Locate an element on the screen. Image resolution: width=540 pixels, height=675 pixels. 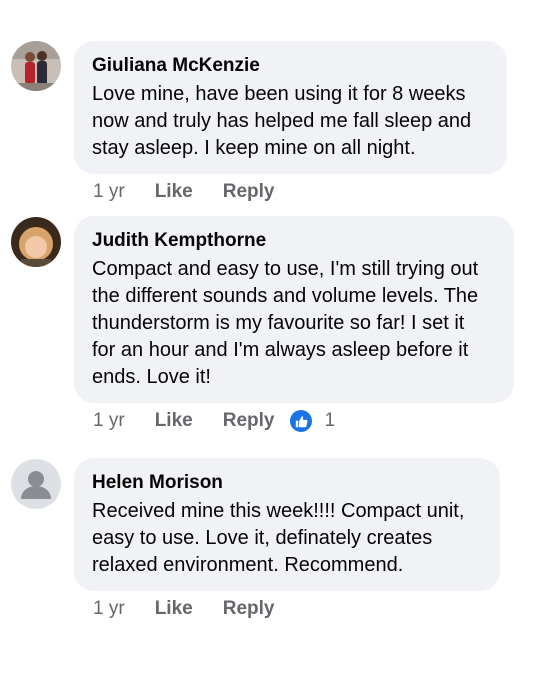
thumbs-up-icon is located at coordinates (301, 421).